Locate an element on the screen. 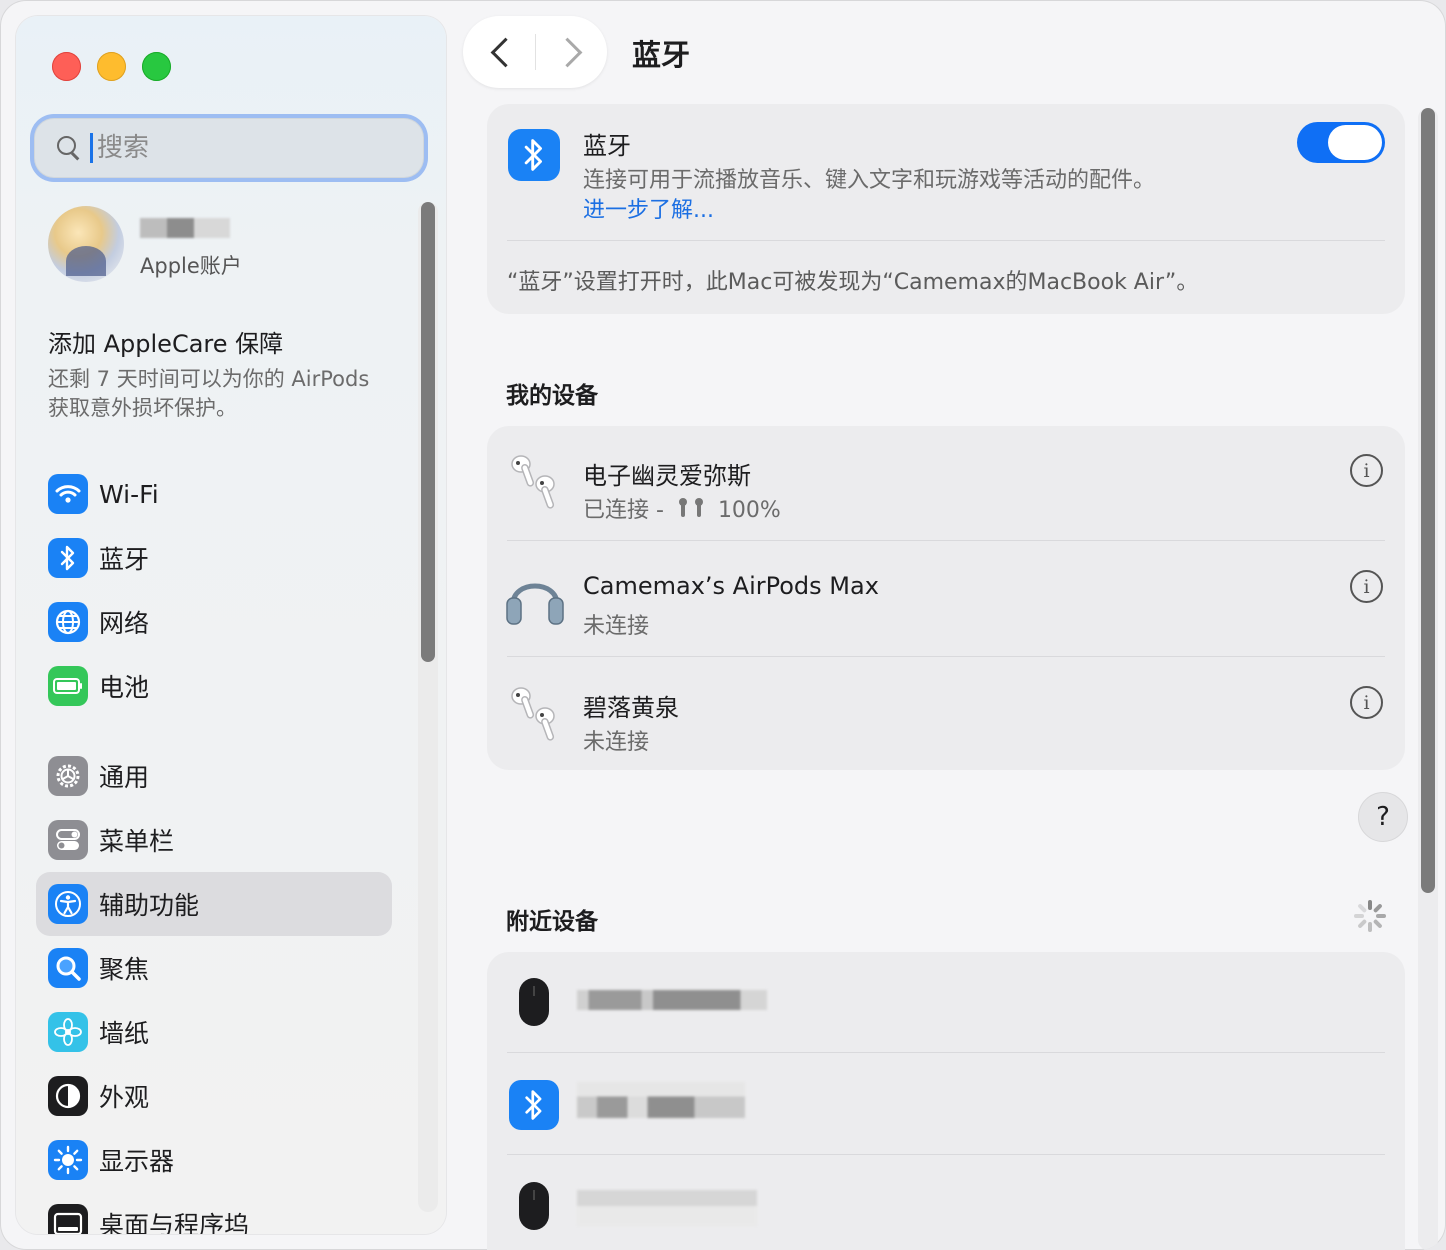 This screenshot has width=1446, height=1250. device-row: Camemax’s AirPods Max 未连接 i is located at coordinates (946, 599).